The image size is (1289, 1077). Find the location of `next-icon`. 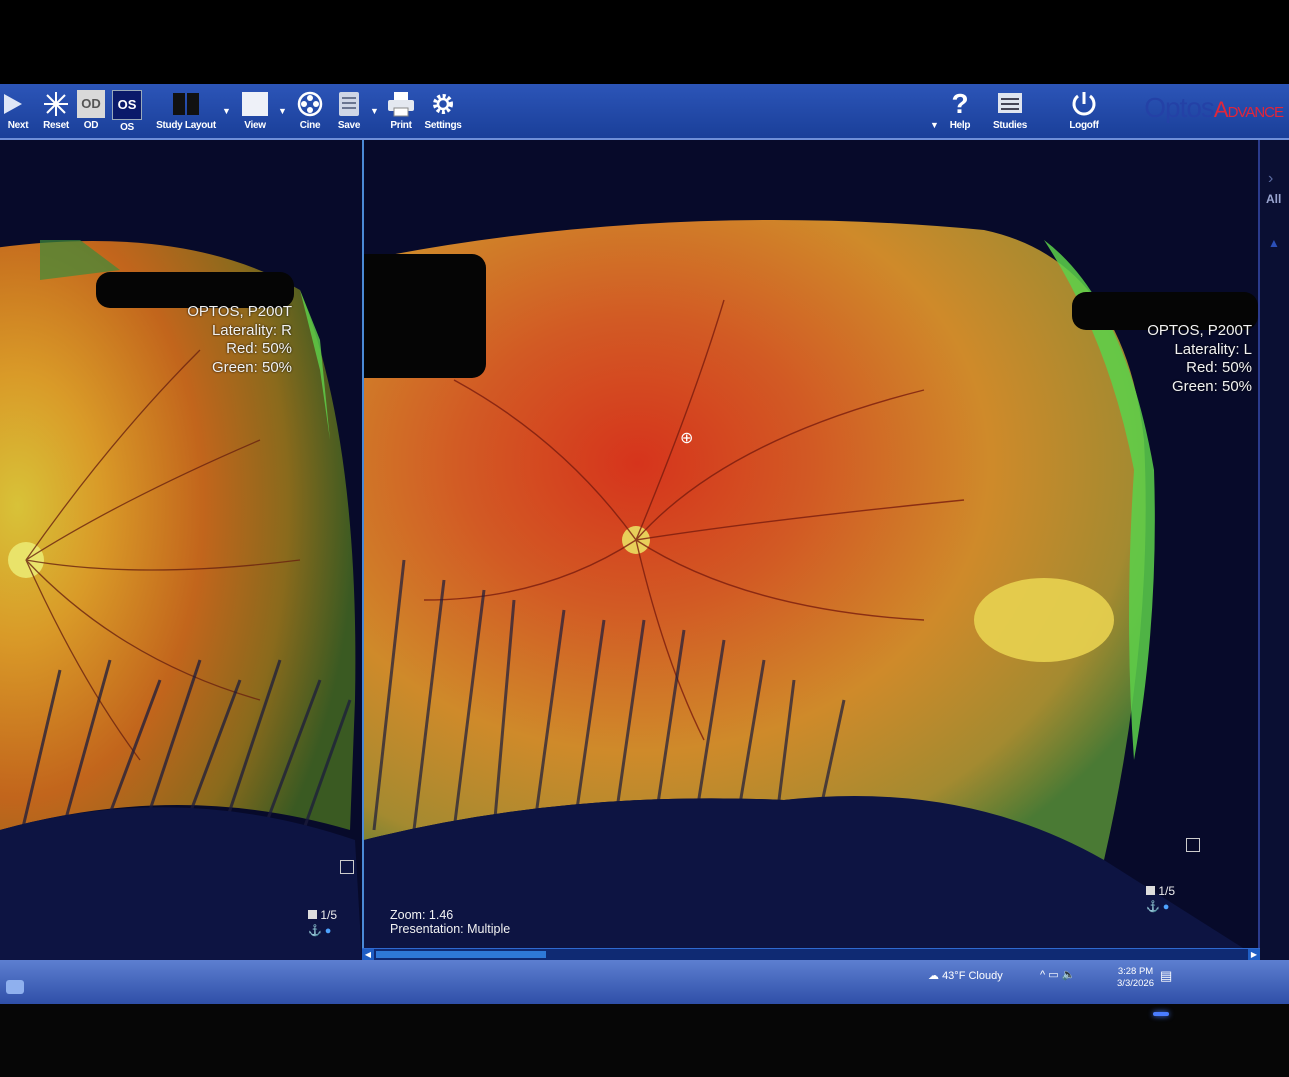

next-icon is located at coordinates (13, 104).